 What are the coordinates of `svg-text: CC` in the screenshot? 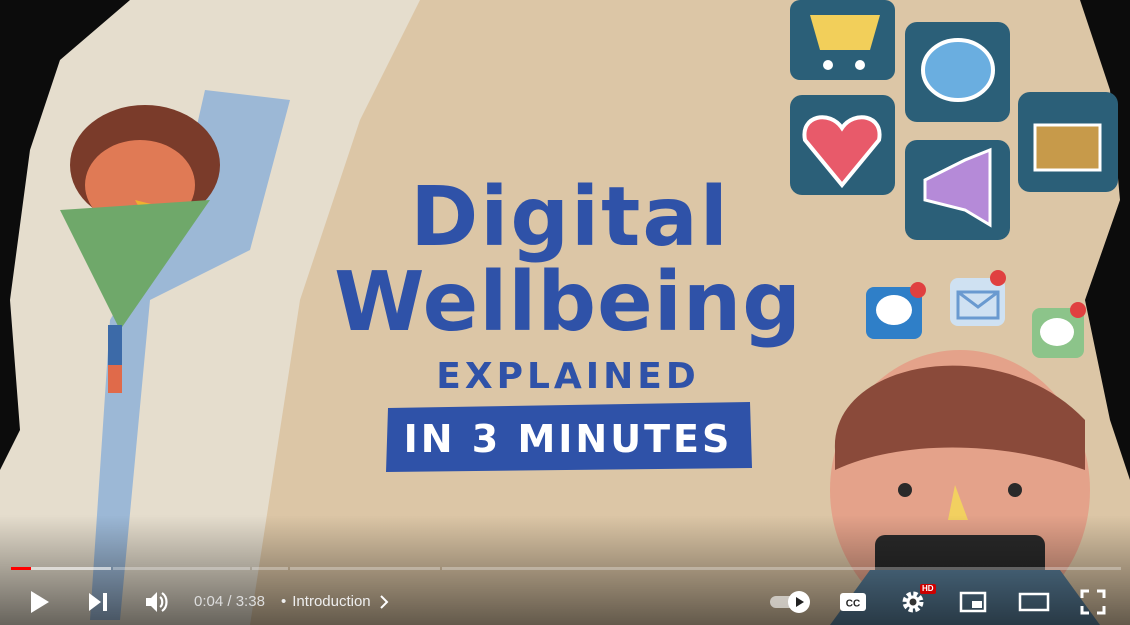 It's located at (853, 603).